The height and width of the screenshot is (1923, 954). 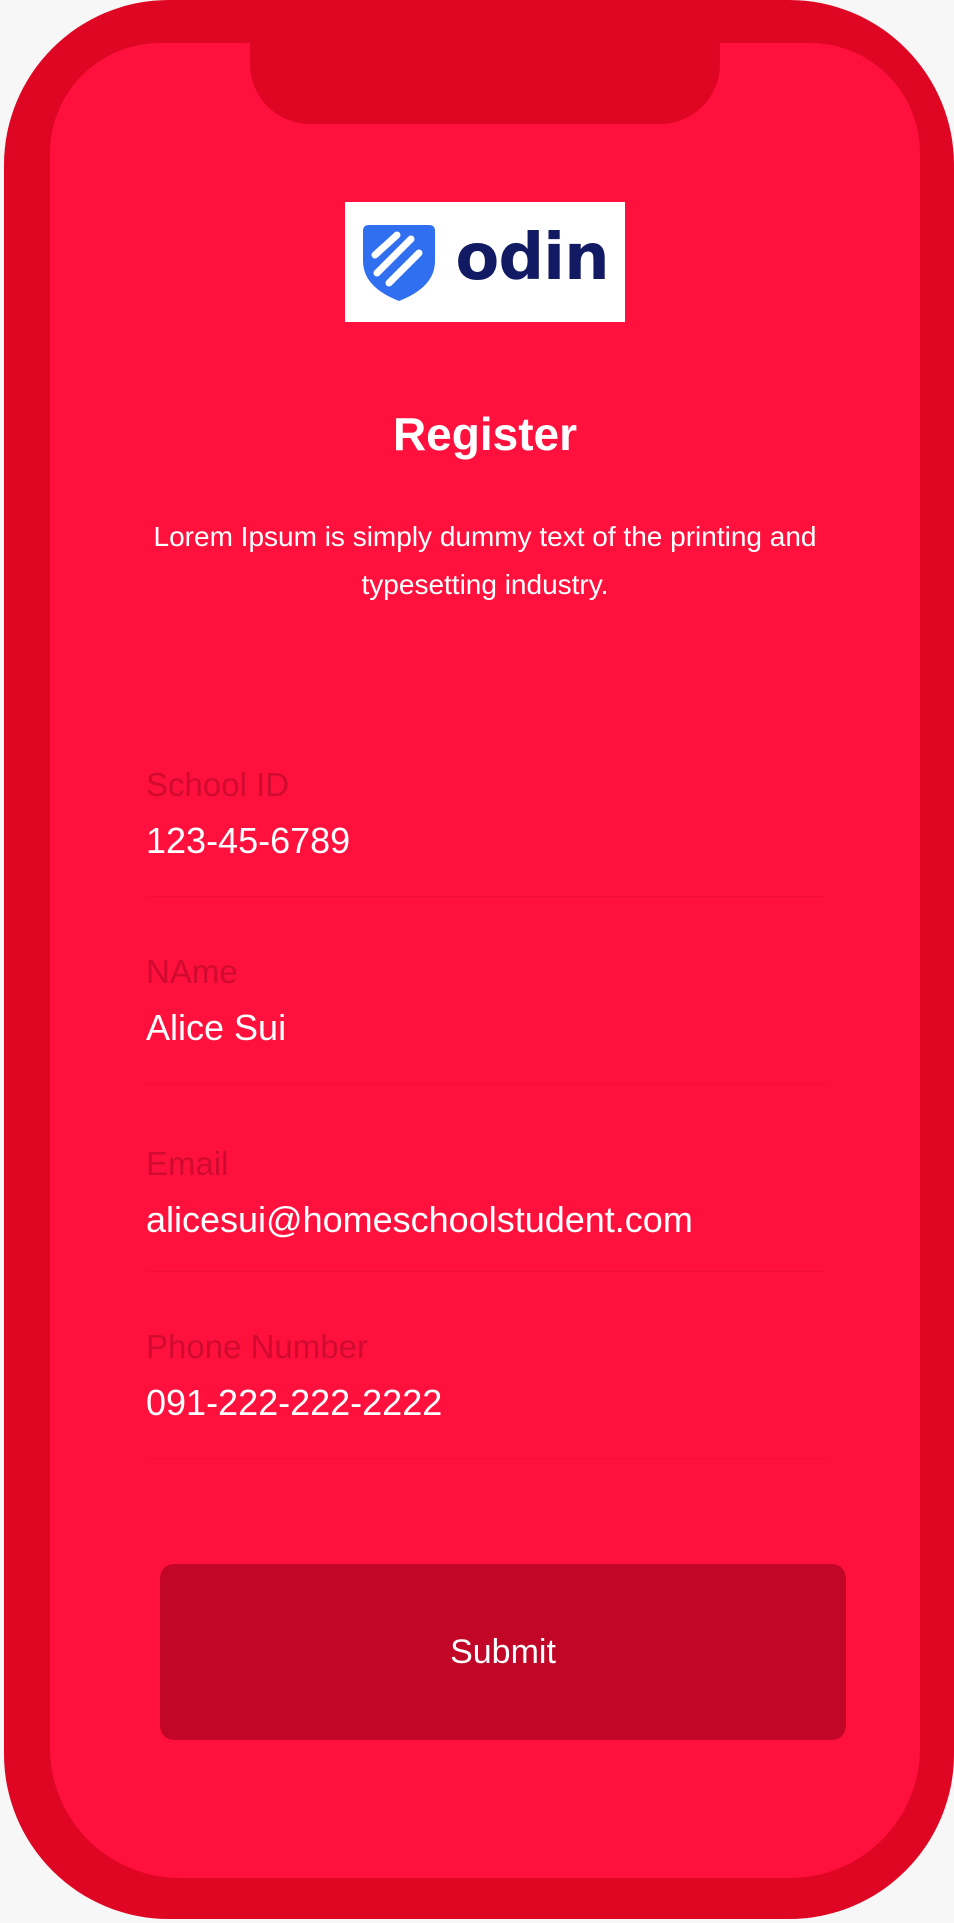 I want to click on name-field: NAme Alice Sui, so click(x=486, y=1019).